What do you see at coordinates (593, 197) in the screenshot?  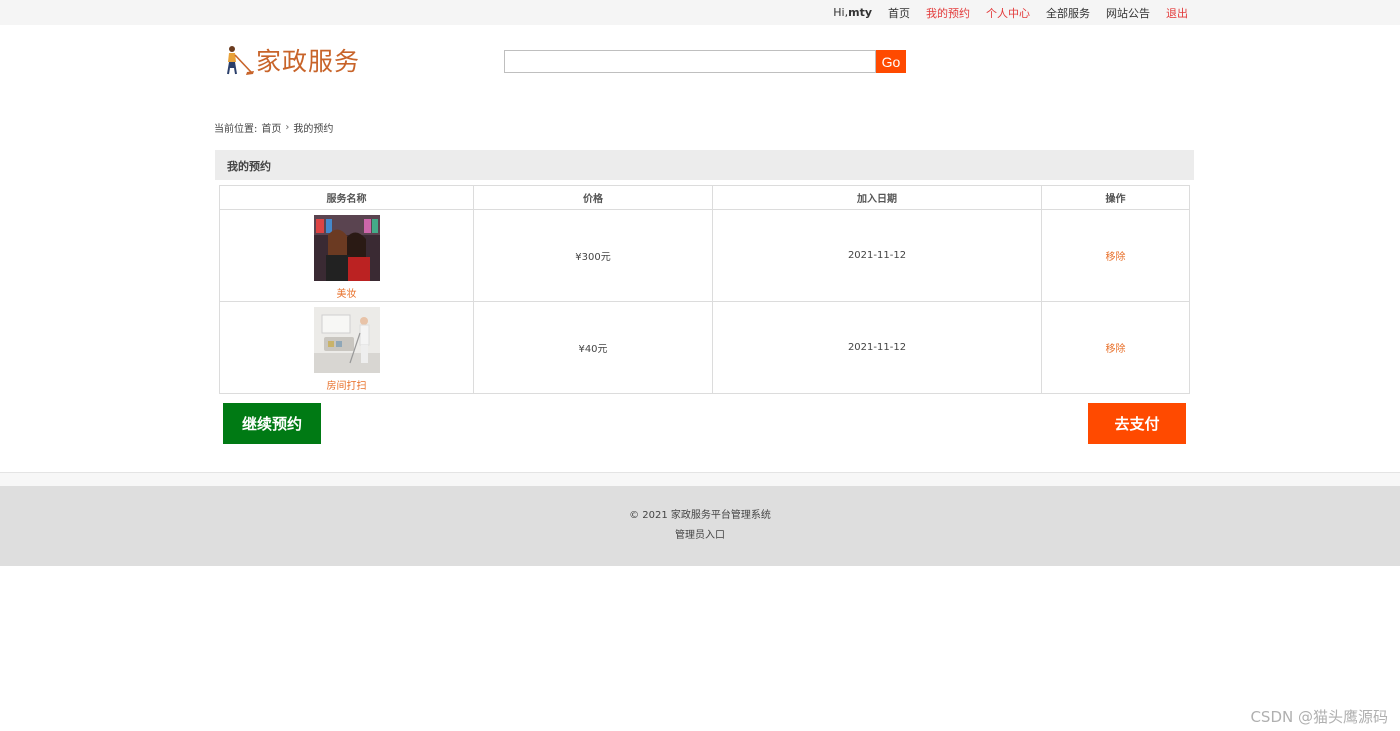 I see `header-price: 价格` at bounding box center [593, 197].